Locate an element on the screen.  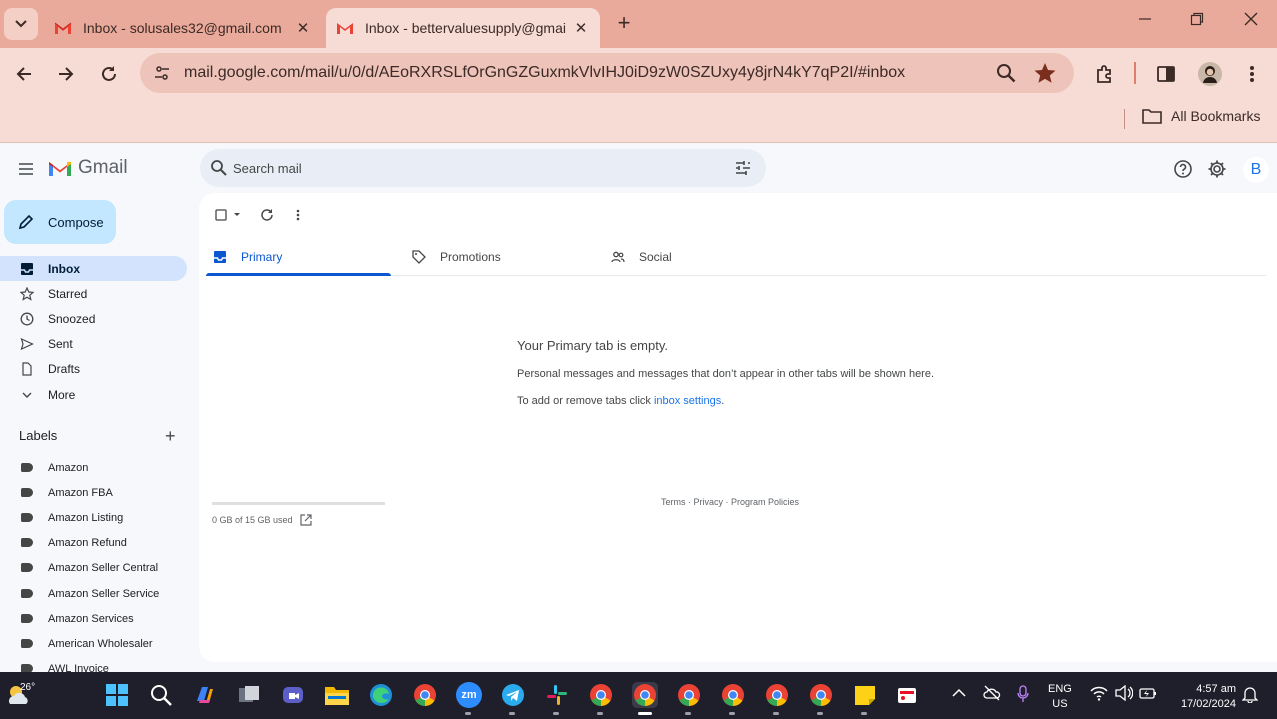
profile-button is located at coordinates (1210, 74).